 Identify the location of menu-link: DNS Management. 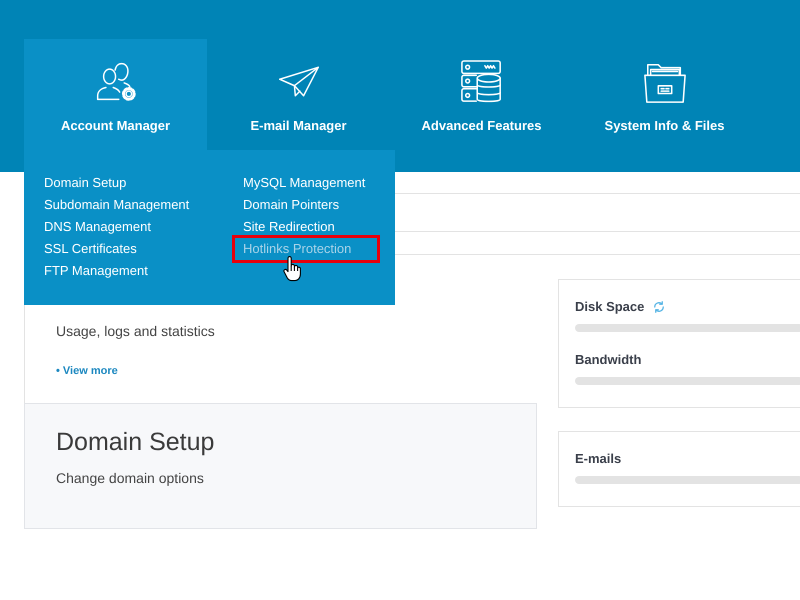
(97, 227).